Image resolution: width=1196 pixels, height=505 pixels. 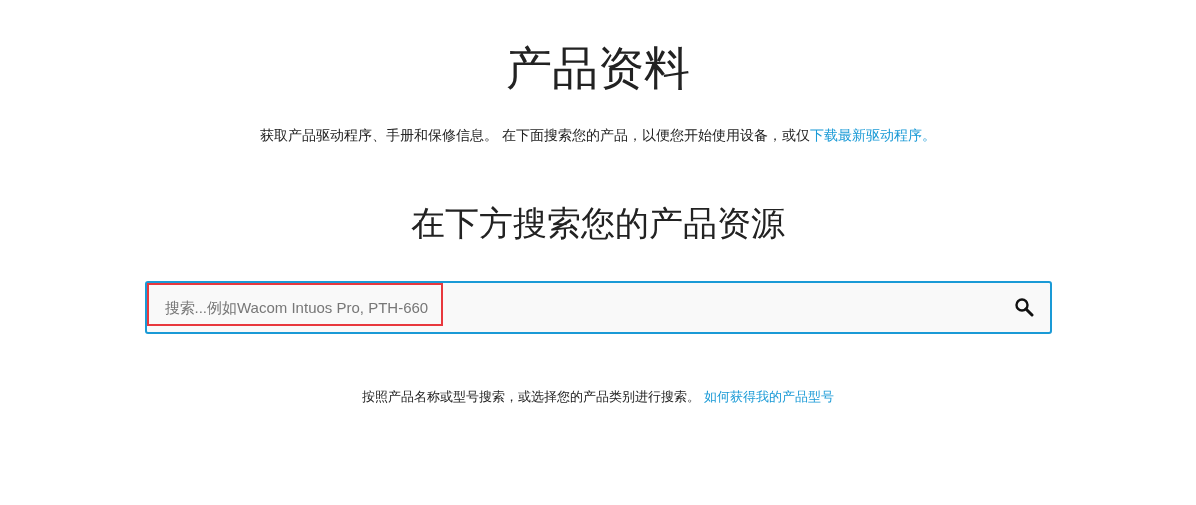 What do you see at coordinates (769, 396) in the screenshot?
I see `model-help-link: 如何获得我的产品型号` at bounding box center [769, 396].